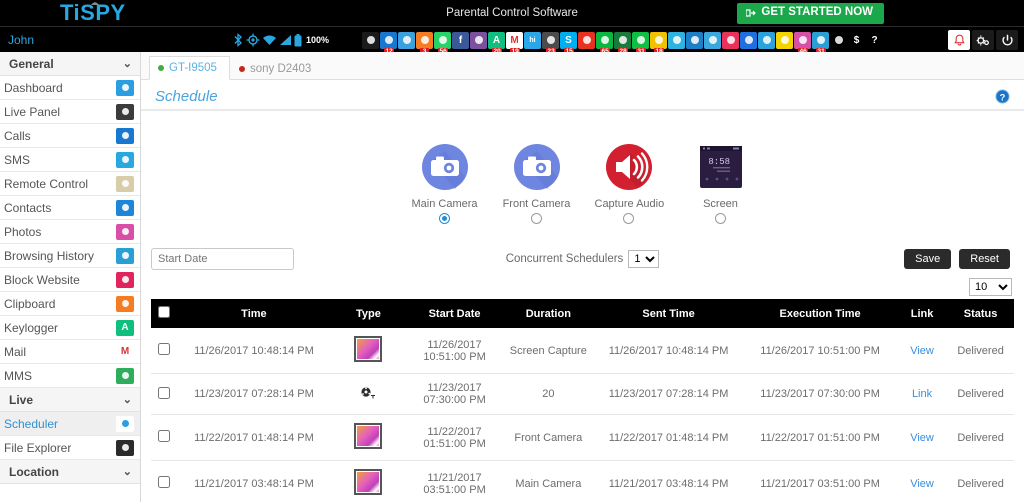 The height and width of the screenshot is (502, 1024). Describe the element at coordinates (730, 40) in the screenshot. I see `video-call-app-icon` at that location.